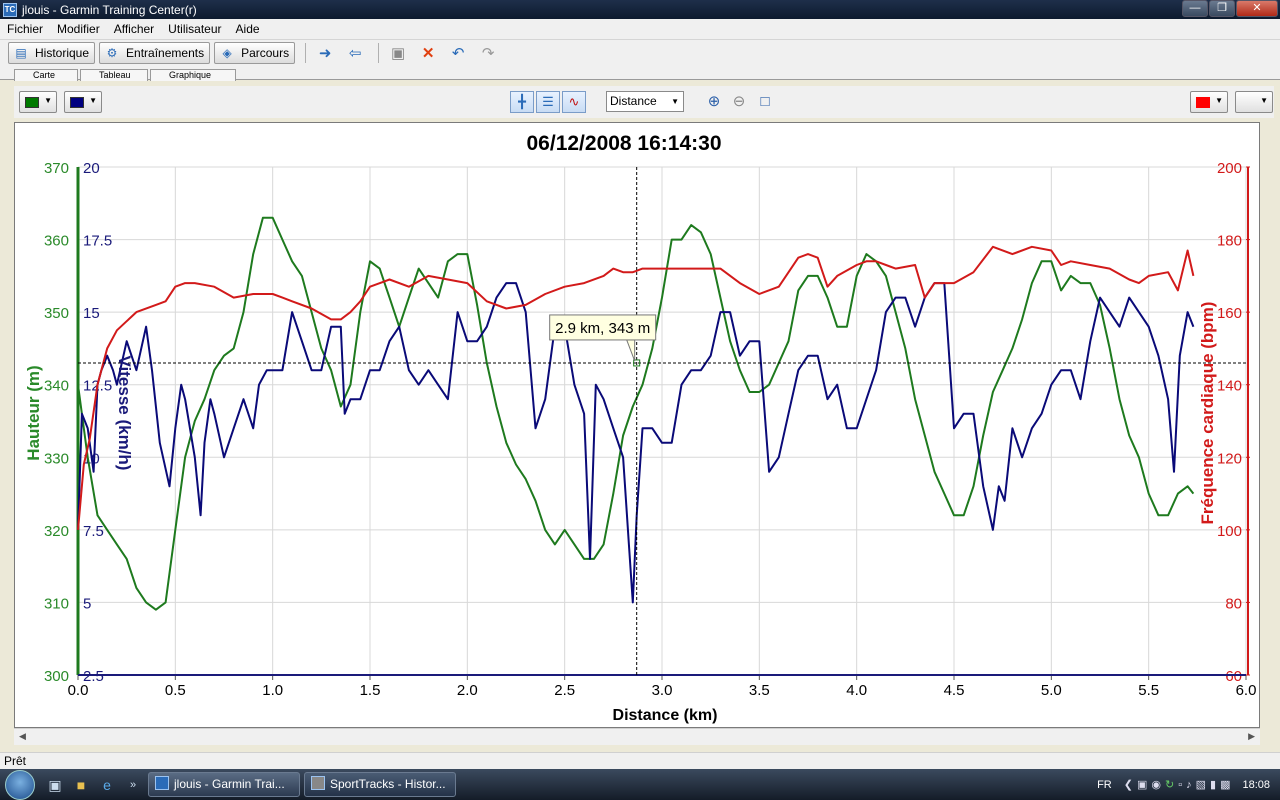 Image resolution: width=1280 pixels, height=800 pixels. What do you see at coordinates (1251, 736) in the screenshot?
I see `scroll-right-icon: ▶` at bounding box center [1251, 736].